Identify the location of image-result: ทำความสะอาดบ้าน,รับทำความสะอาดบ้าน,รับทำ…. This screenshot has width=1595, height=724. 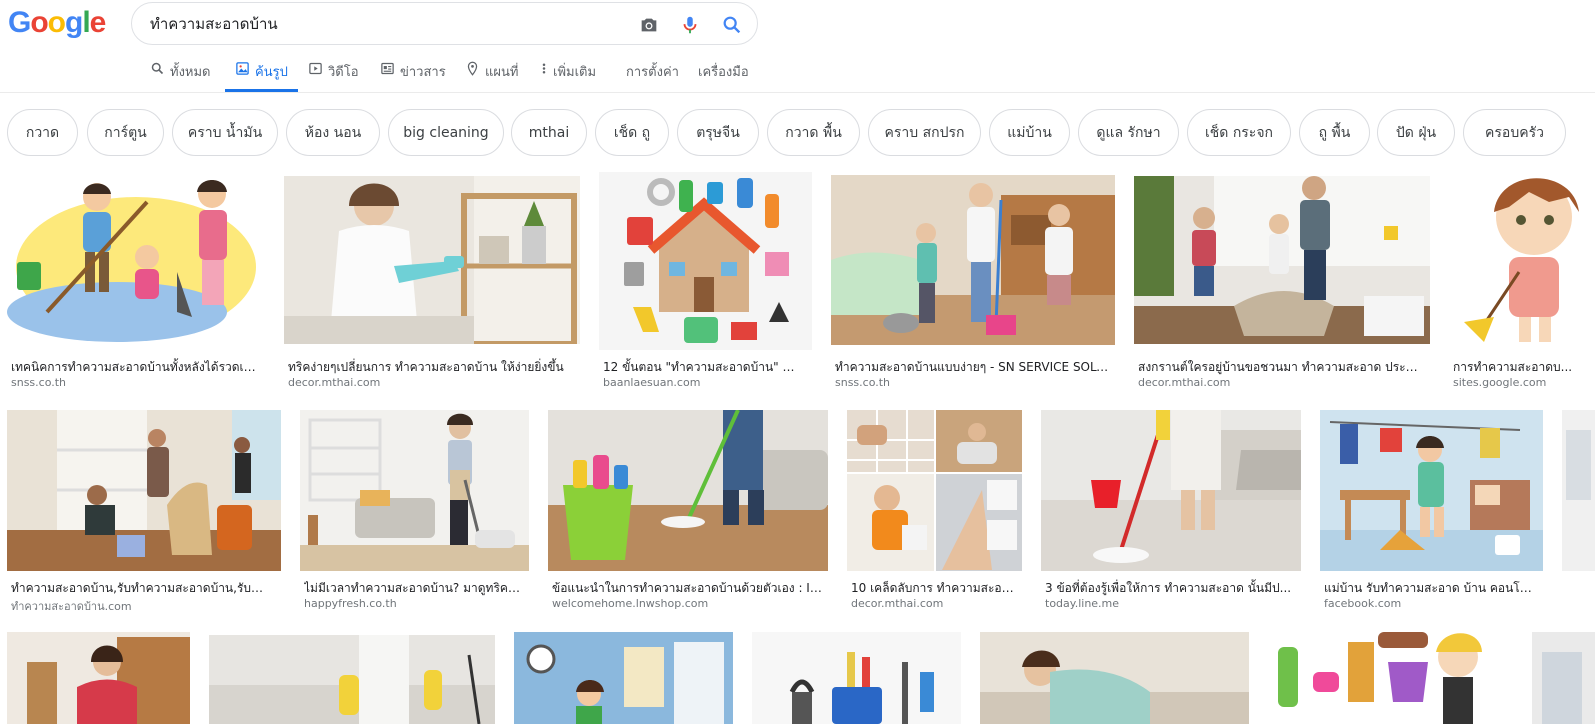
(144, 512).